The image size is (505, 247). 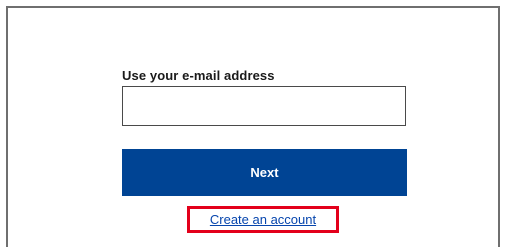 I want to click on create-account-highlight-box: Create an account, so click(x=263, y=219).